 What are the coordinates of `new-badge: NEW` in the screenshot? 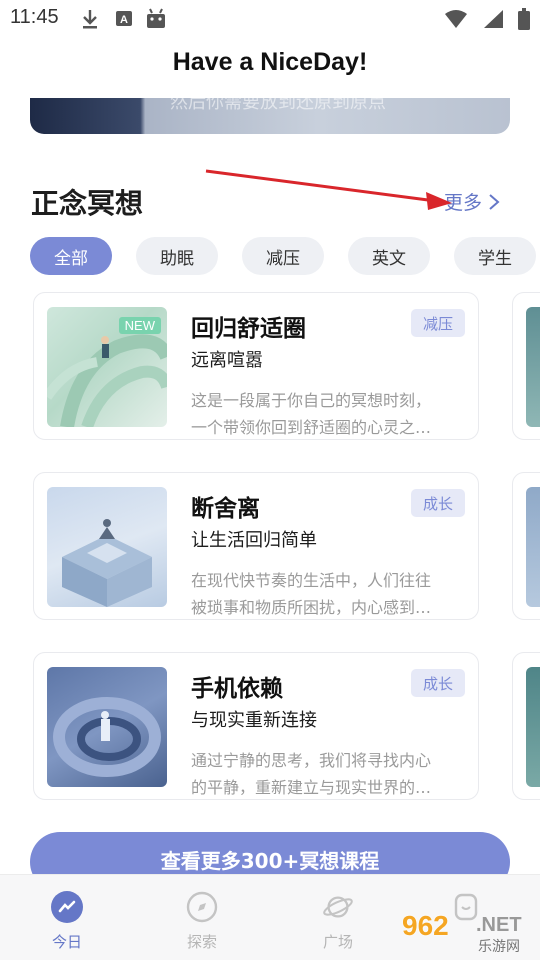 It's located at (139, 325).